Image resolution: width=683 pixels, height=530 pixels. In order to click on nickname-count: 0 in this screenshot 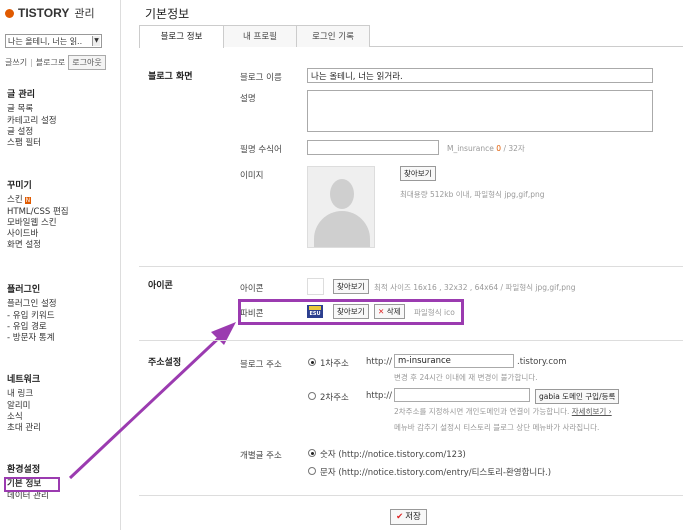, I will do `click(499, 148)`.